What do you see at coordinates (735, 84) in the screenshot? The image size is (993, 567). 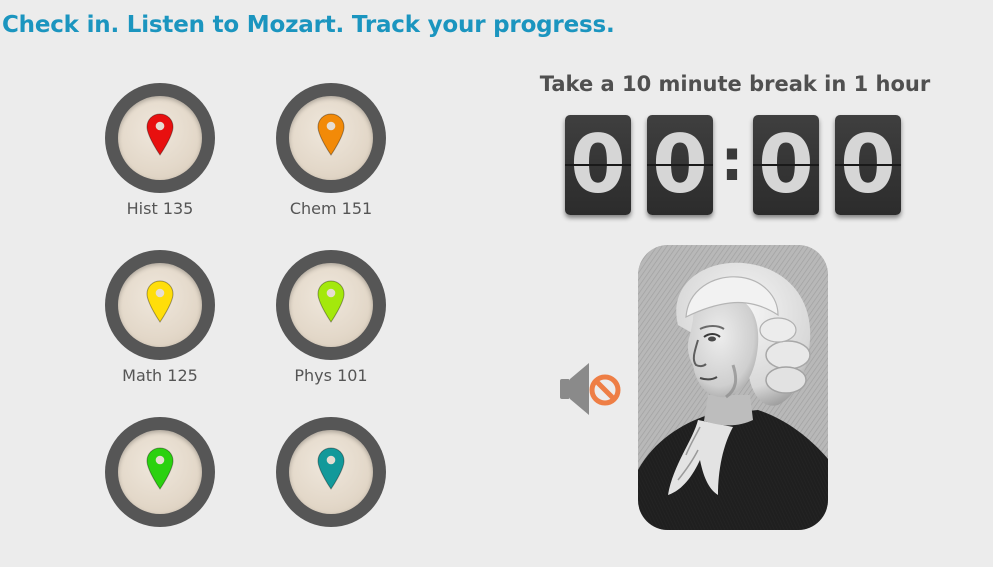 I see `timer-title: Take a 10 minute break in 1 hour` at bounding box center [735, 84].